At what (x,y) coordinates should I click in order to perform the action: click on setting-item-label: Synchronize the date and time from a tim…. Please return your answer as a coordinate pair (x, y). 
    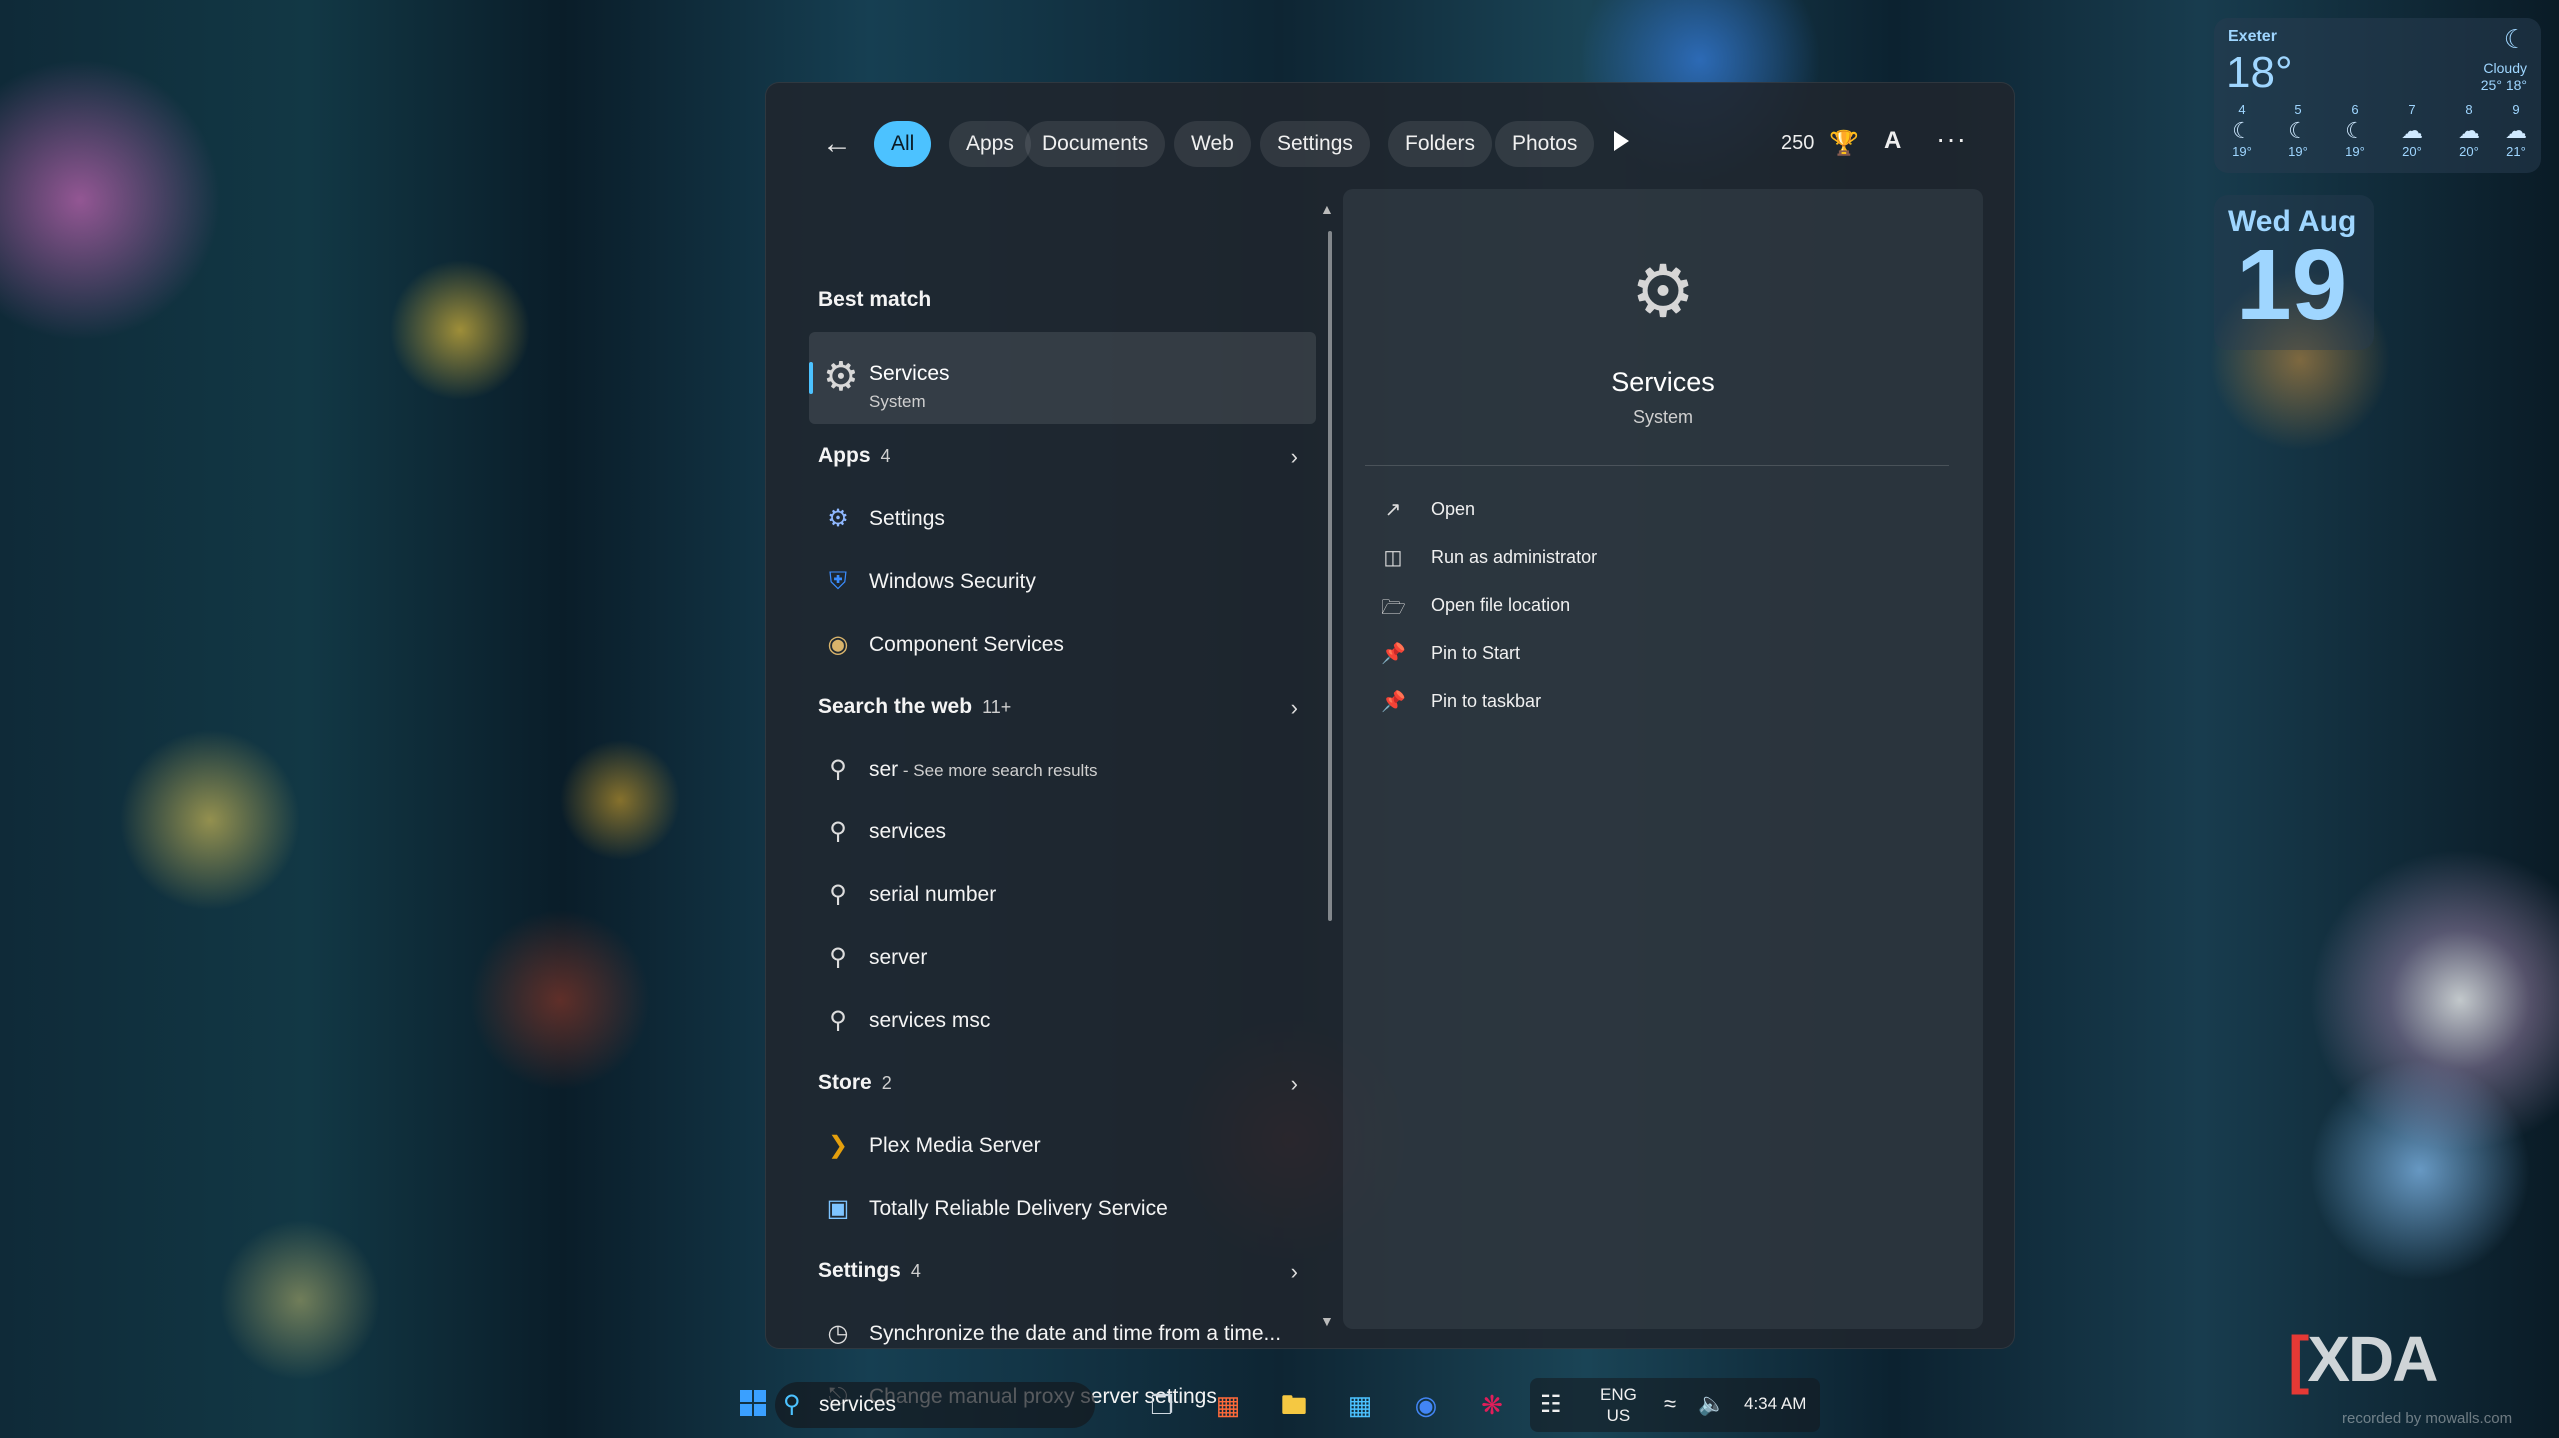
    Looking at the image, I should click on (1075, 1333).